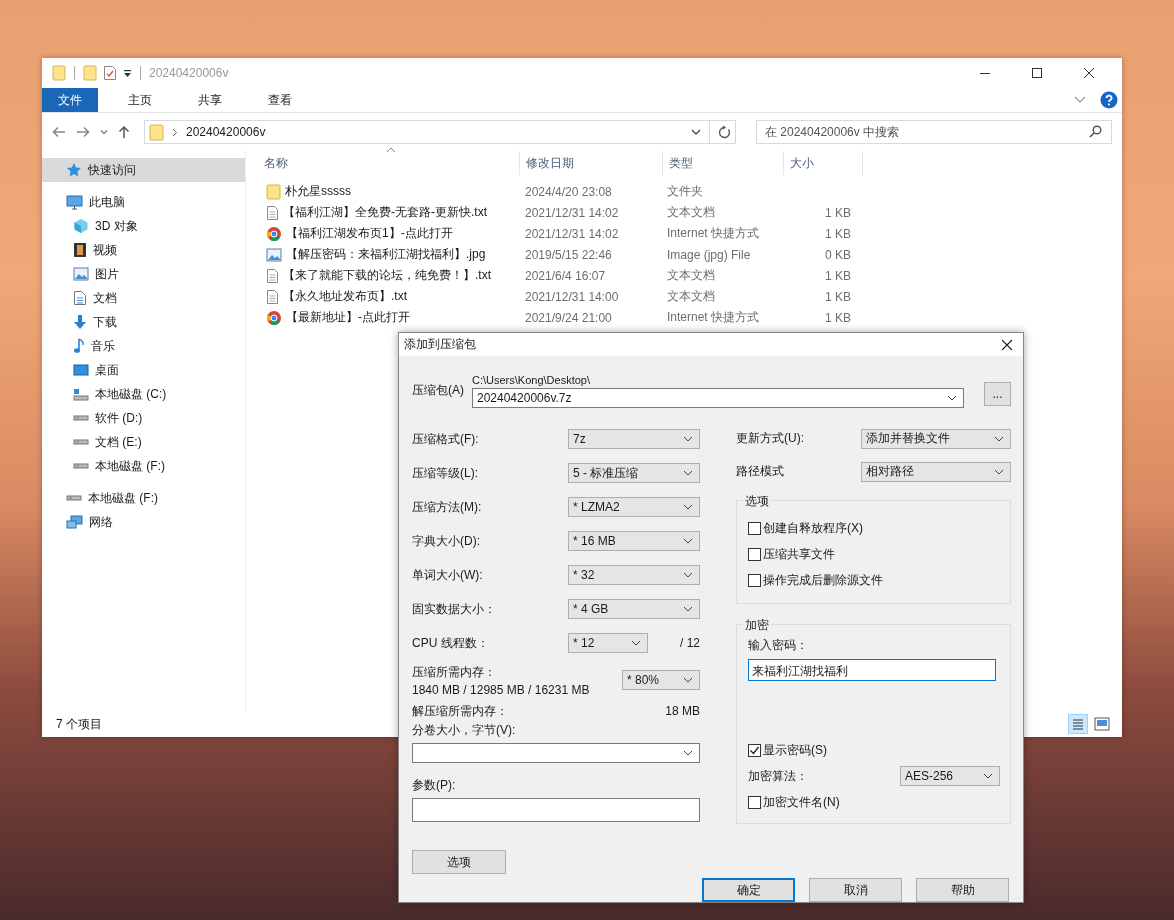 The width and height of the screenshot is (1174, 920). What do you see at coordinates (143, 170) in the screenshot?
I see `sidebar-item: 快速访问` at bounding box center [143, 170].